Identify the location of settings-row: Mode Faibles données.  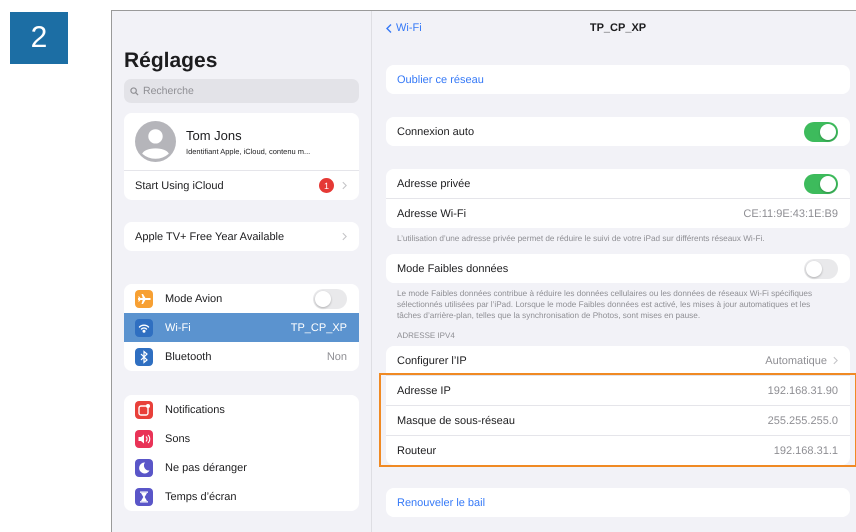
(618, 269).